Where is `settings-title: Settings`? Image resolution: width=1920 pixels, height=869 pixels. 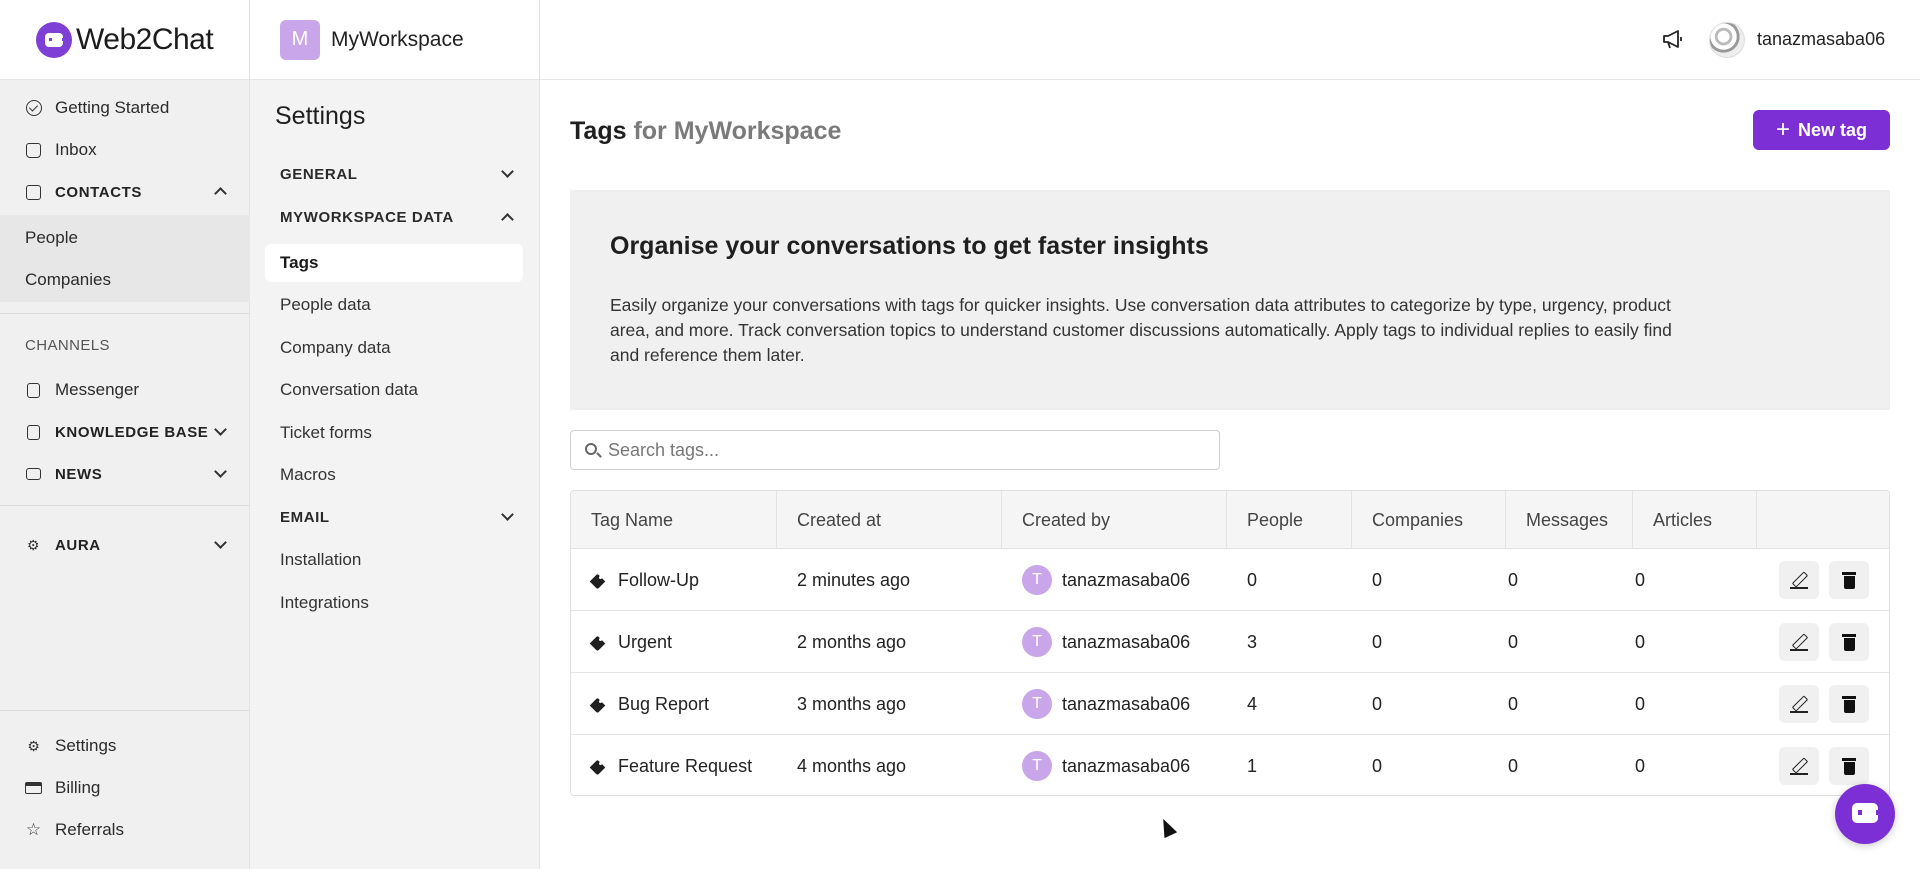
settings-title: Settings is located at coordinates (320, 116).